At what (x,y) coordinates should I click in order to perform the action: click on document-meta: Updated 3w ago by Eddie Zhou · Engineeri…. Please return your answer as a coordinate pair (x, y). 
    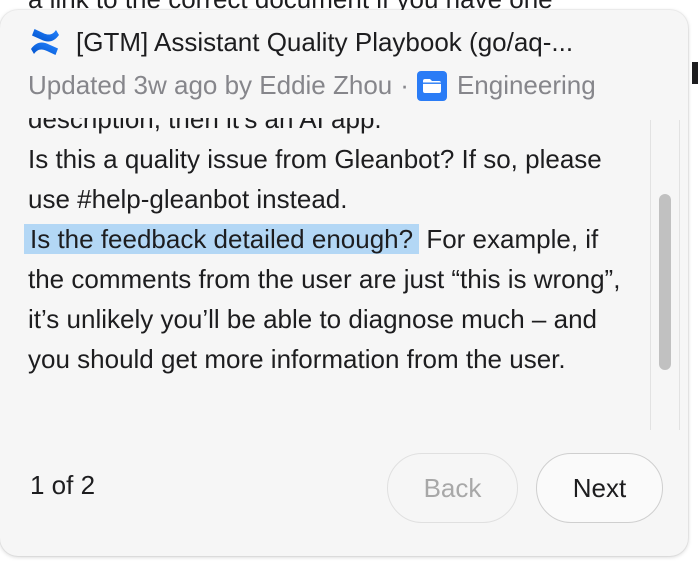
    Looking at the image, I should click on (343, 85).